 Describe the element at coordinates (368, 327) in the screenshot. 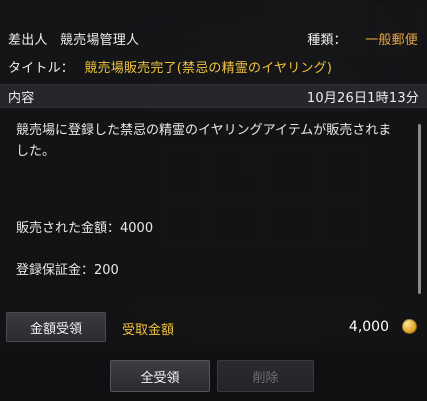

I see `receive-amount-value: 4,000` at that location.